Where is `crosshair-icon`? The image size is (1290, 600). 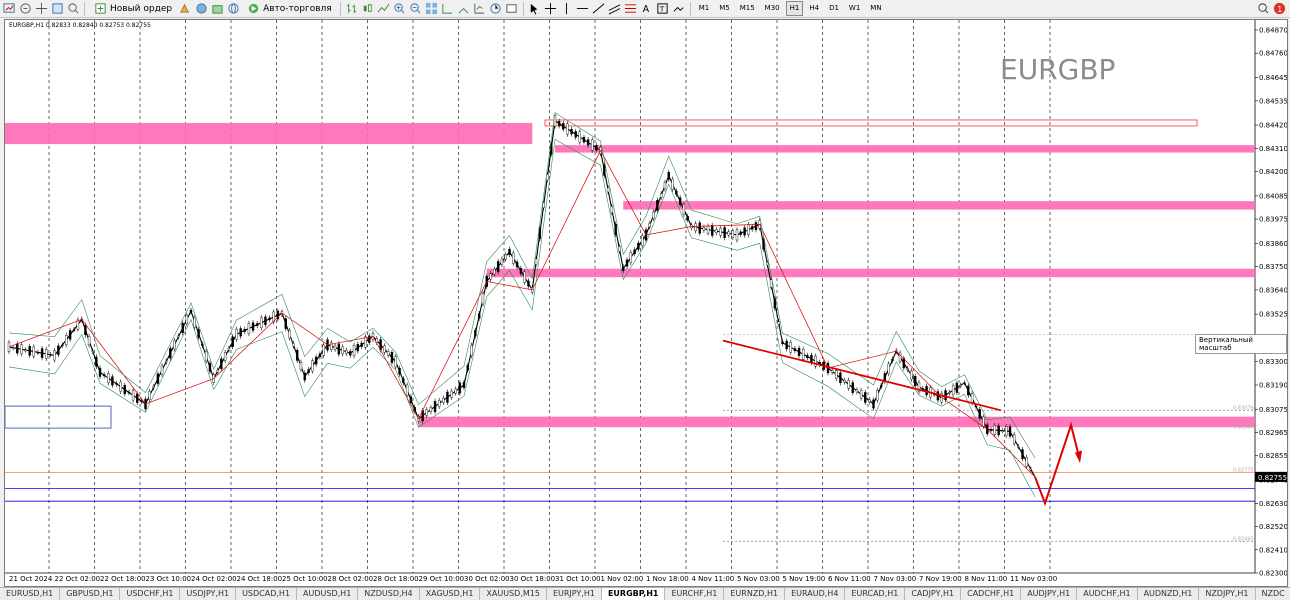 crosshair-icon is located at coordinates (551, 9).